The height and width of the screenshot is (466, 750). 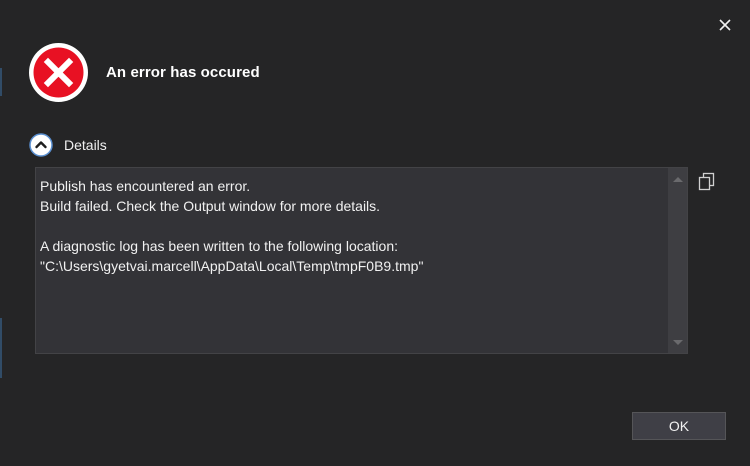 What do you see at coordinates (677, 260) in the screenshot?
I see `vertical-scrollbar` at bounding box center [677, 260].